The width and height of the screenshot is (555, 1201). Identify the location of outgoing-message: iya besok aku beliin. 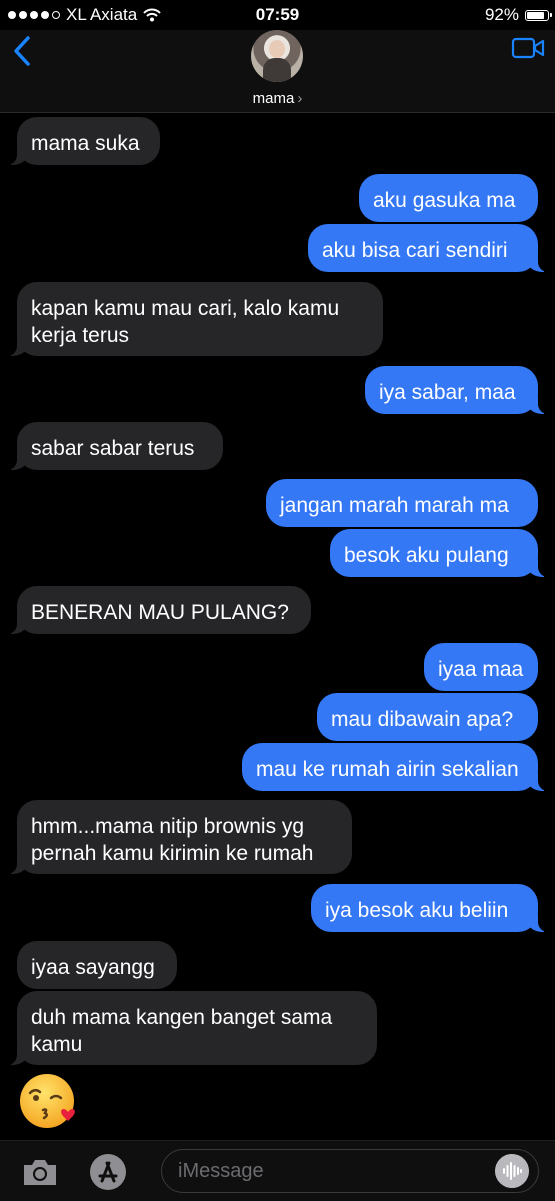
(429, 908).